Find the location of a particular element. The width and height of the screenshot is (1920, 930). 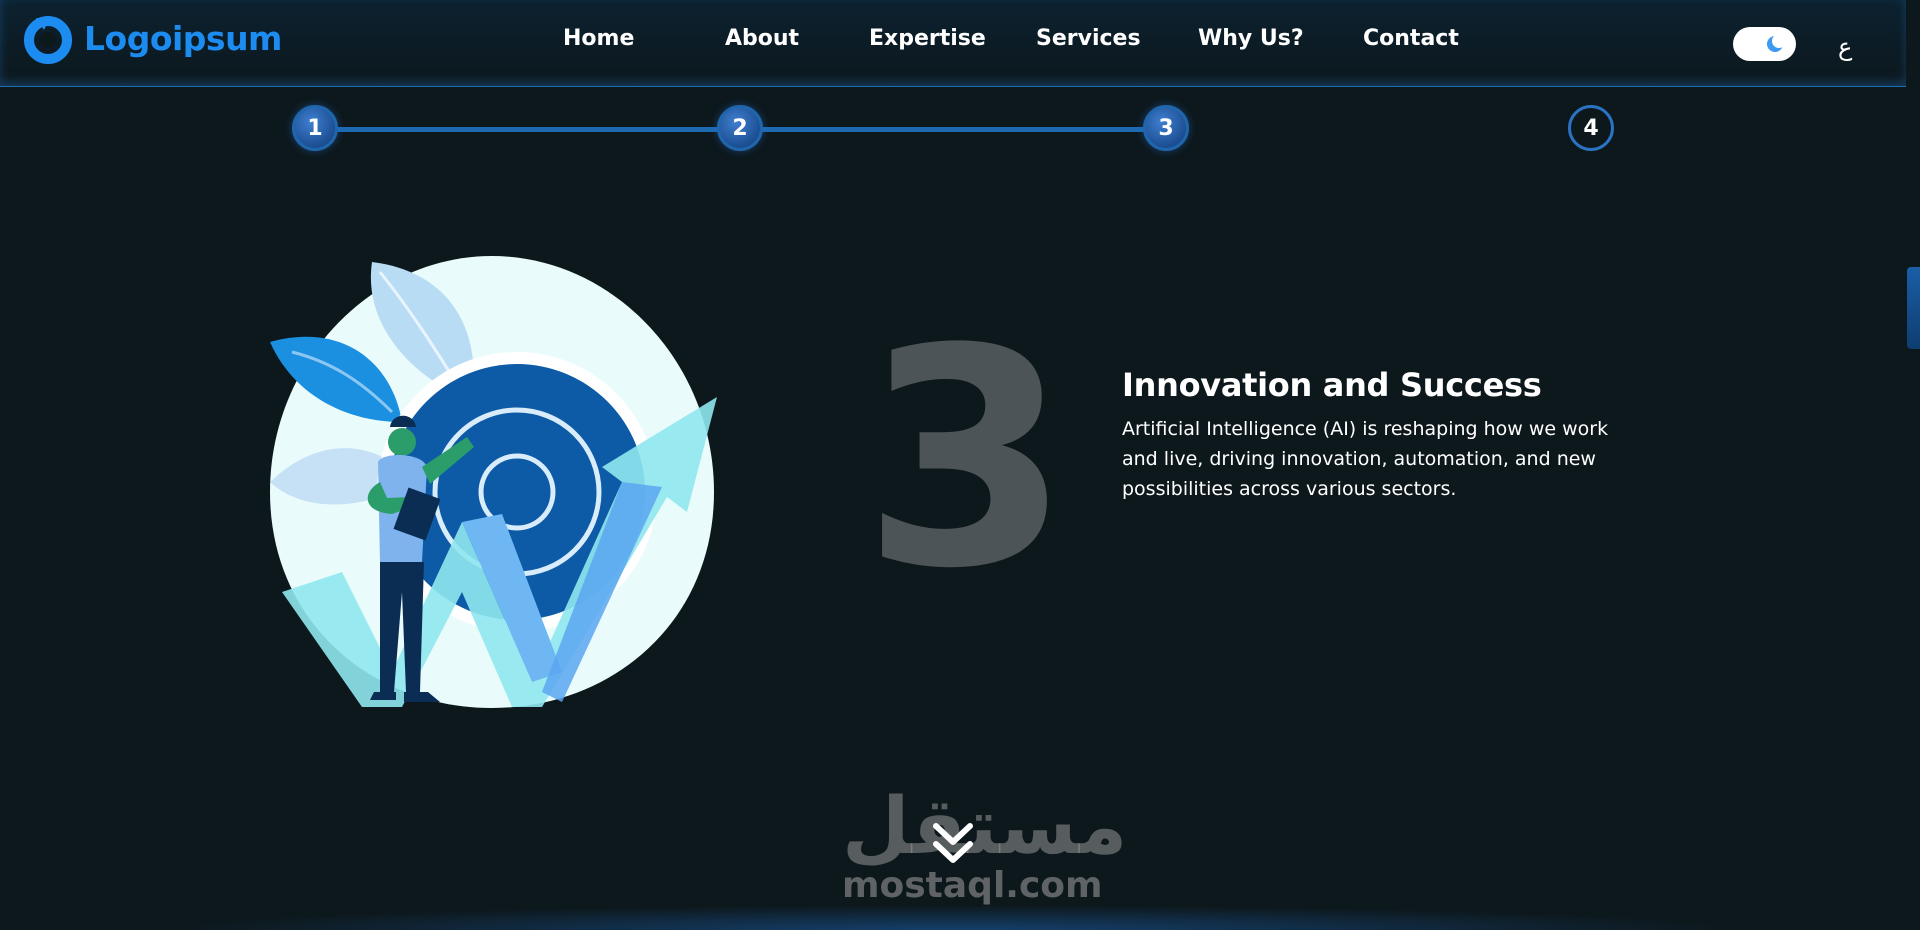

step-1: 1 is located at coordinates (315, 128).